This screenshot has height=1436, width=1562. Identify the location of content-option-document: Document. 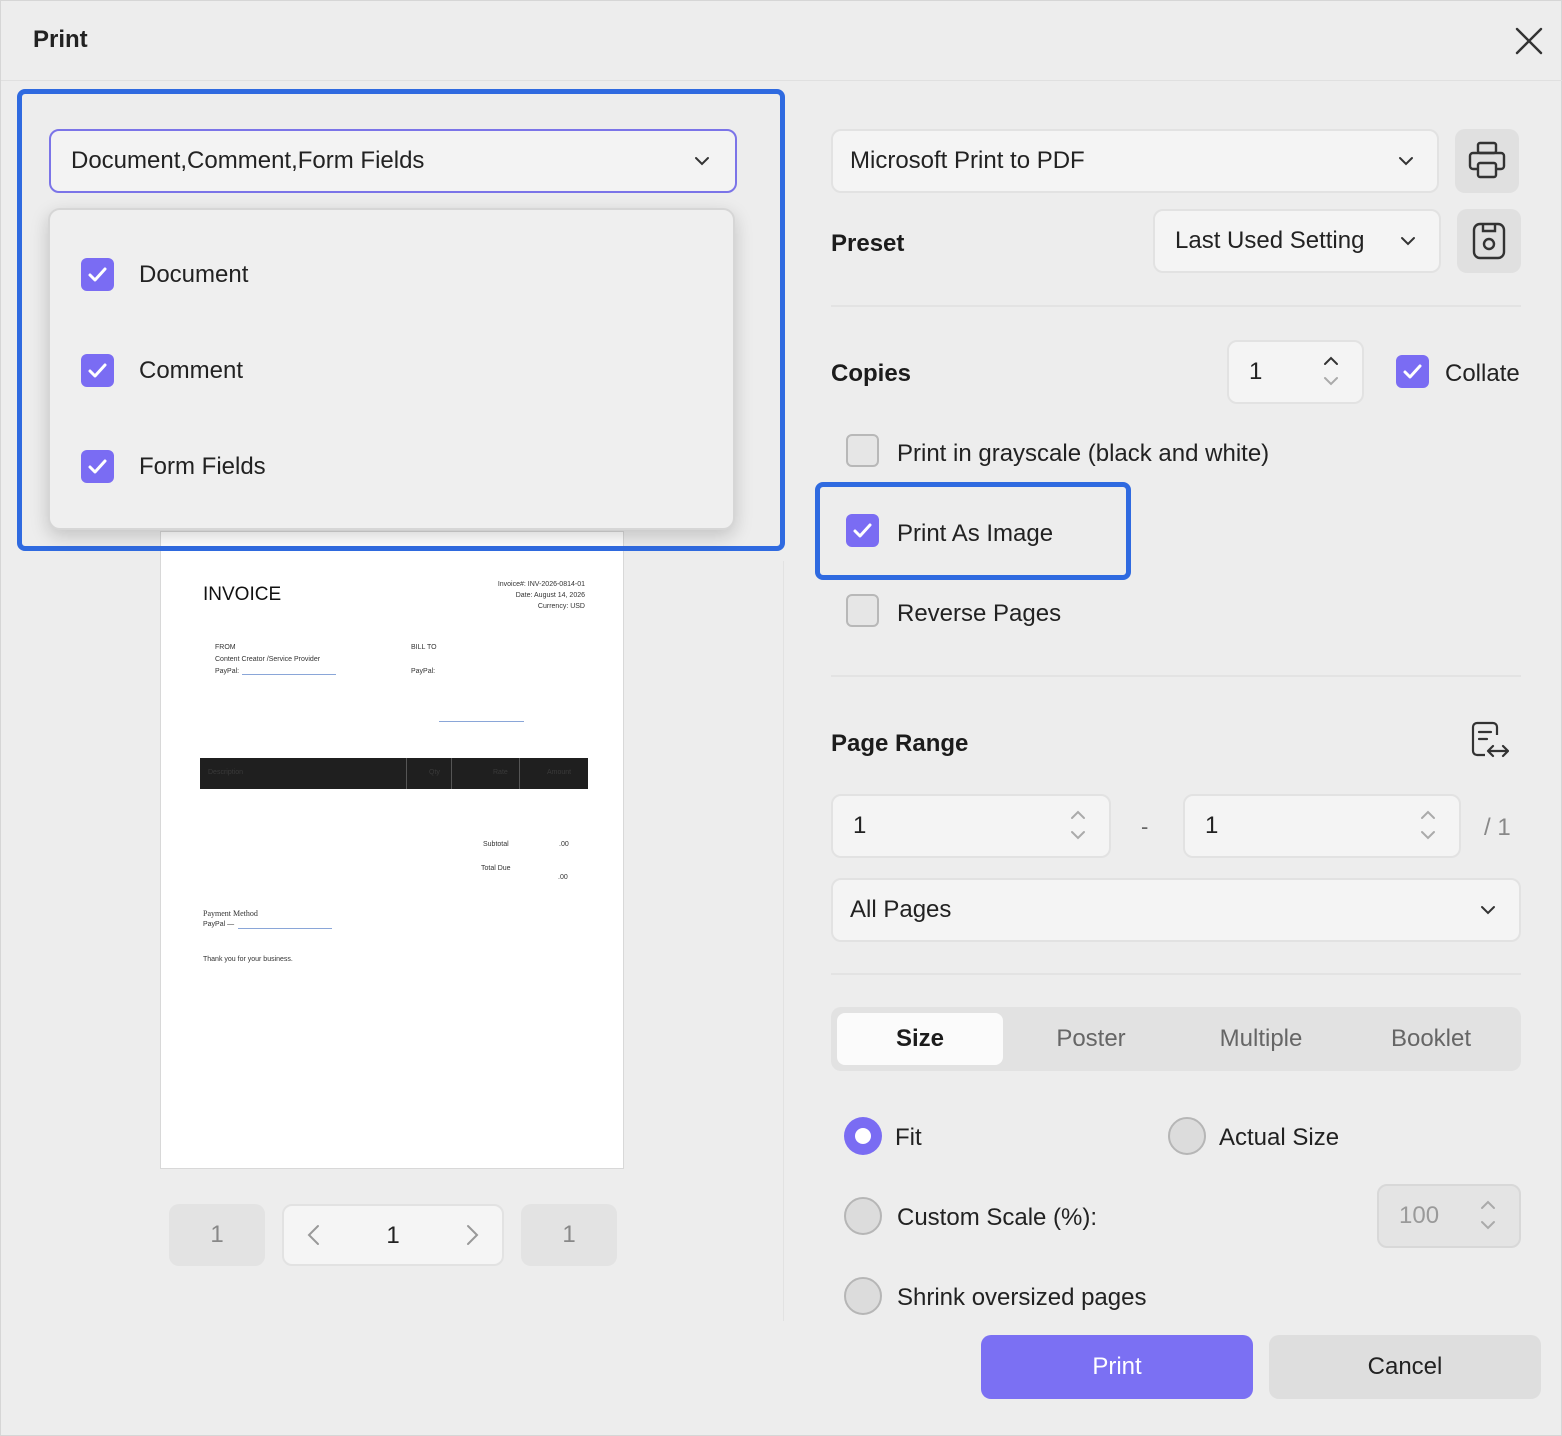
(391, 274).